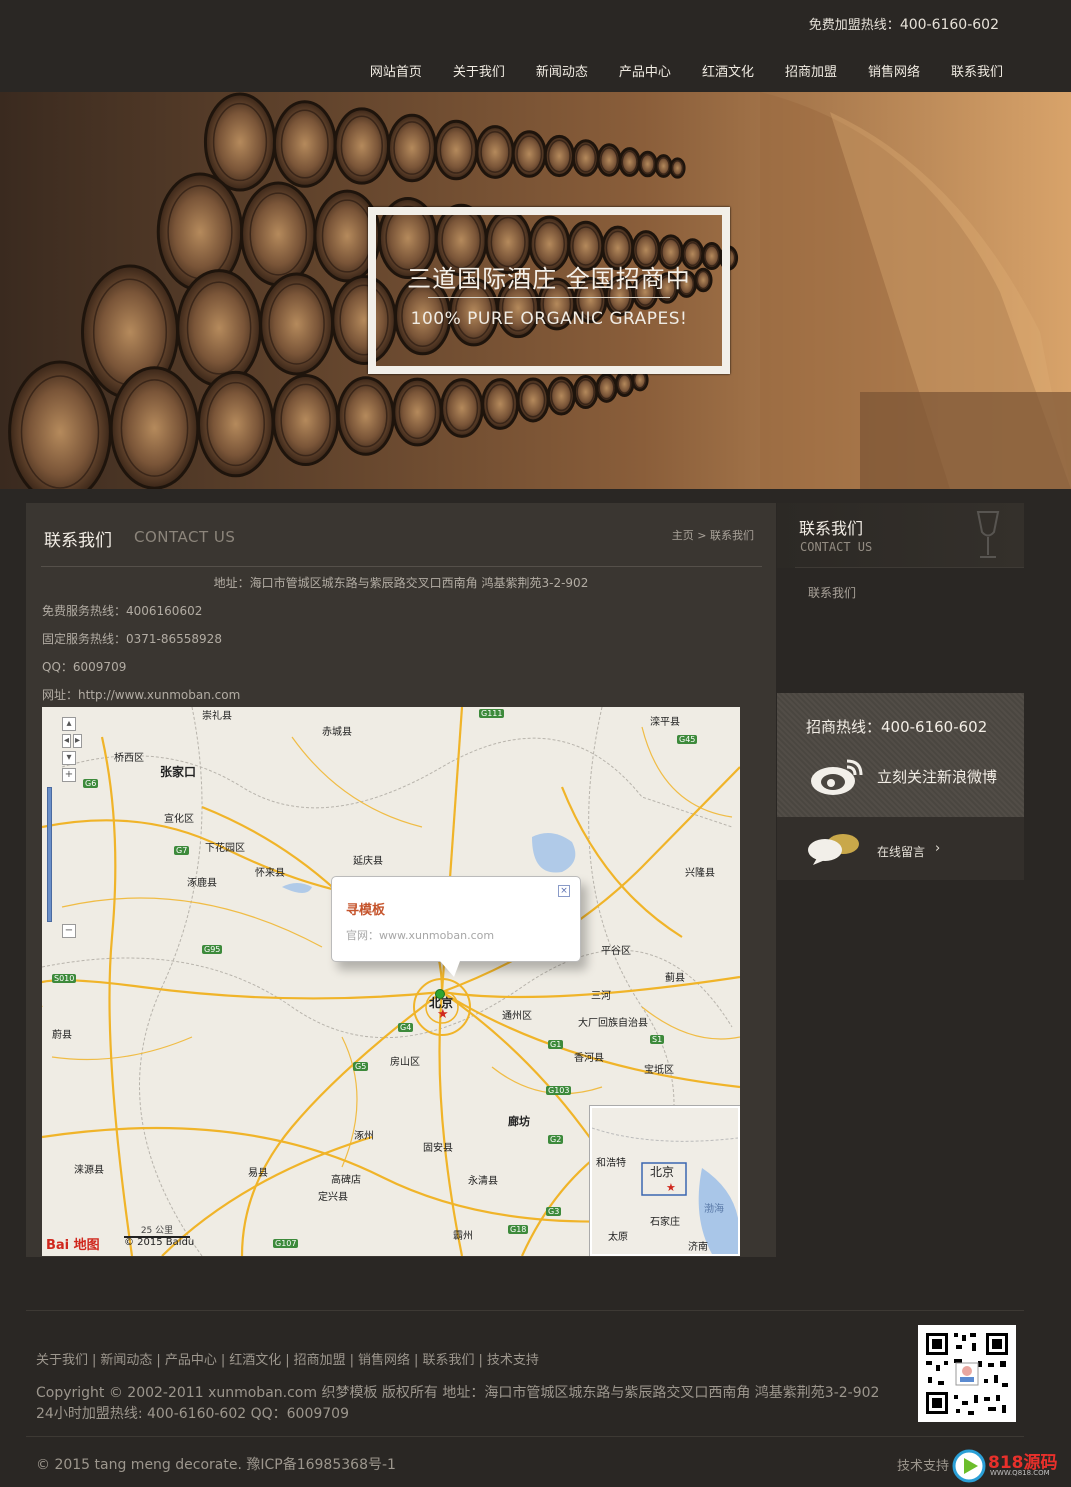  I want to click on pan-up-button: ▴, so click(69, 724).